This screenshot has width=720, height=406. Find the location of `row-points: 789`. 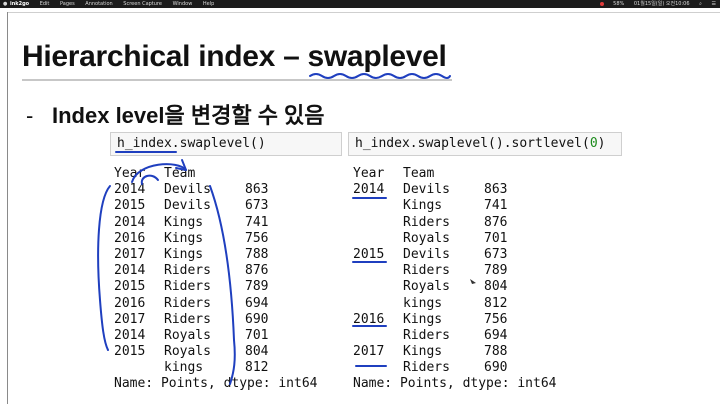

row-points: 789 is located at coordinates (496, 271).